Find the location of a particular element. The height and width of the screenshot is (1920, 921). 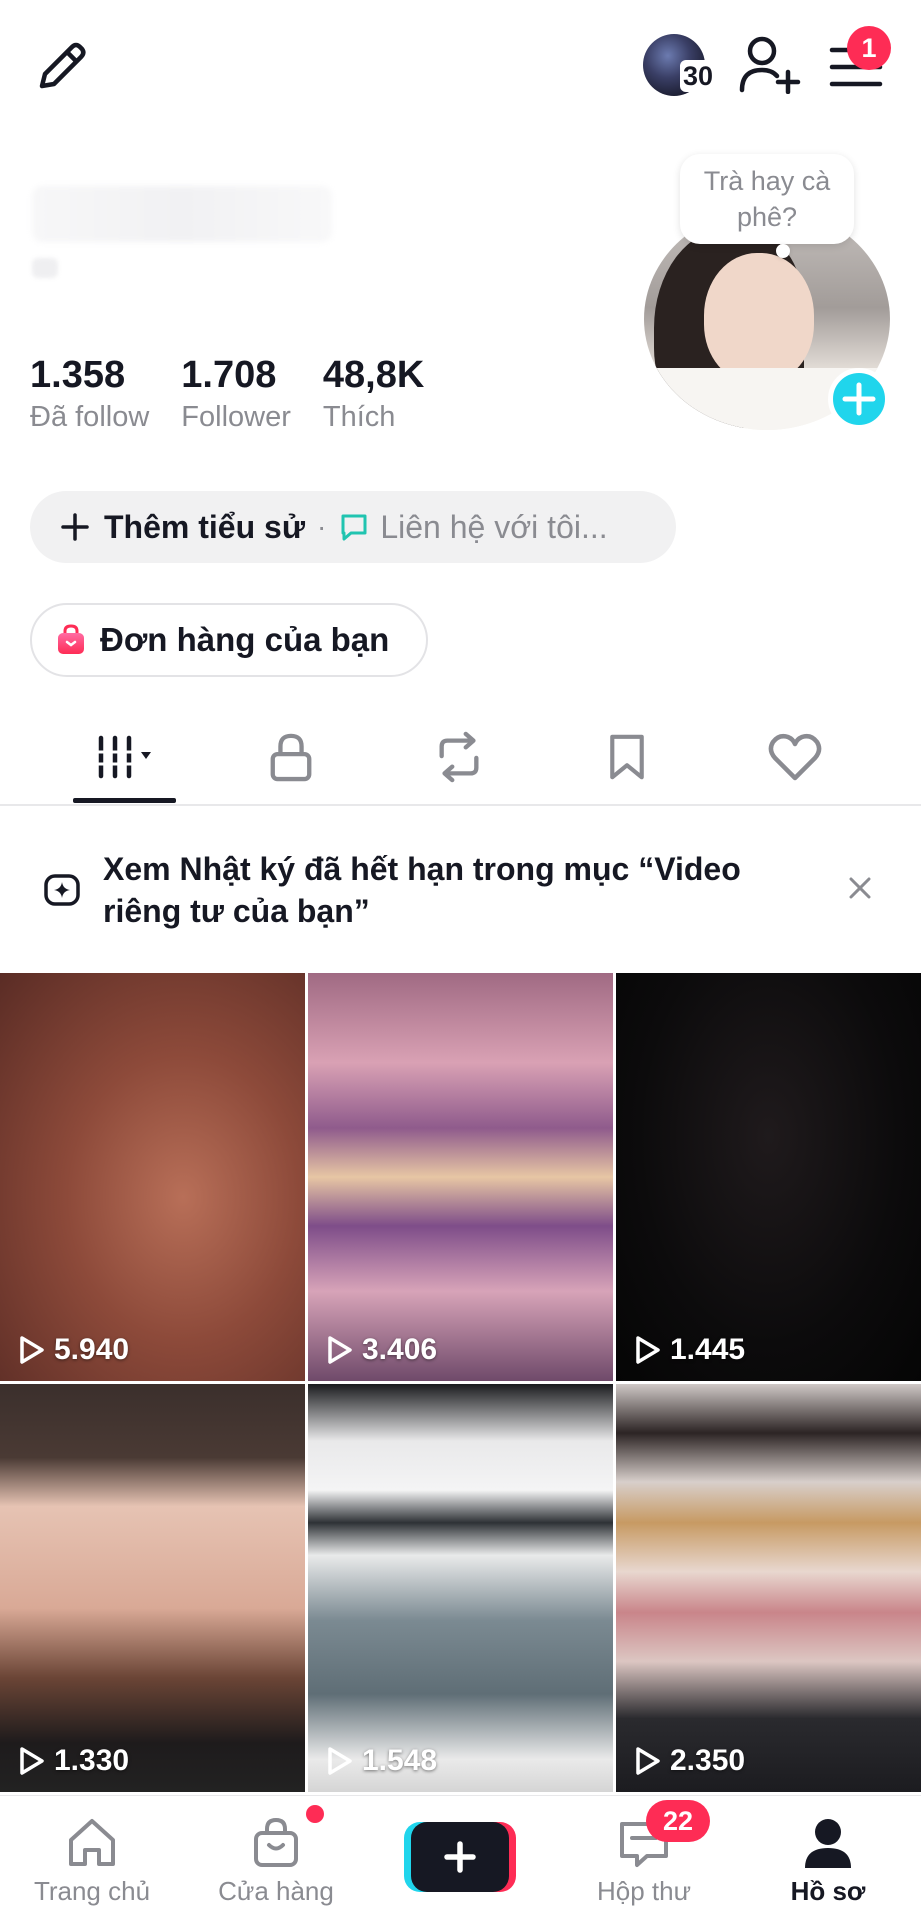

home-icon is located at coordinates (92, 1842).